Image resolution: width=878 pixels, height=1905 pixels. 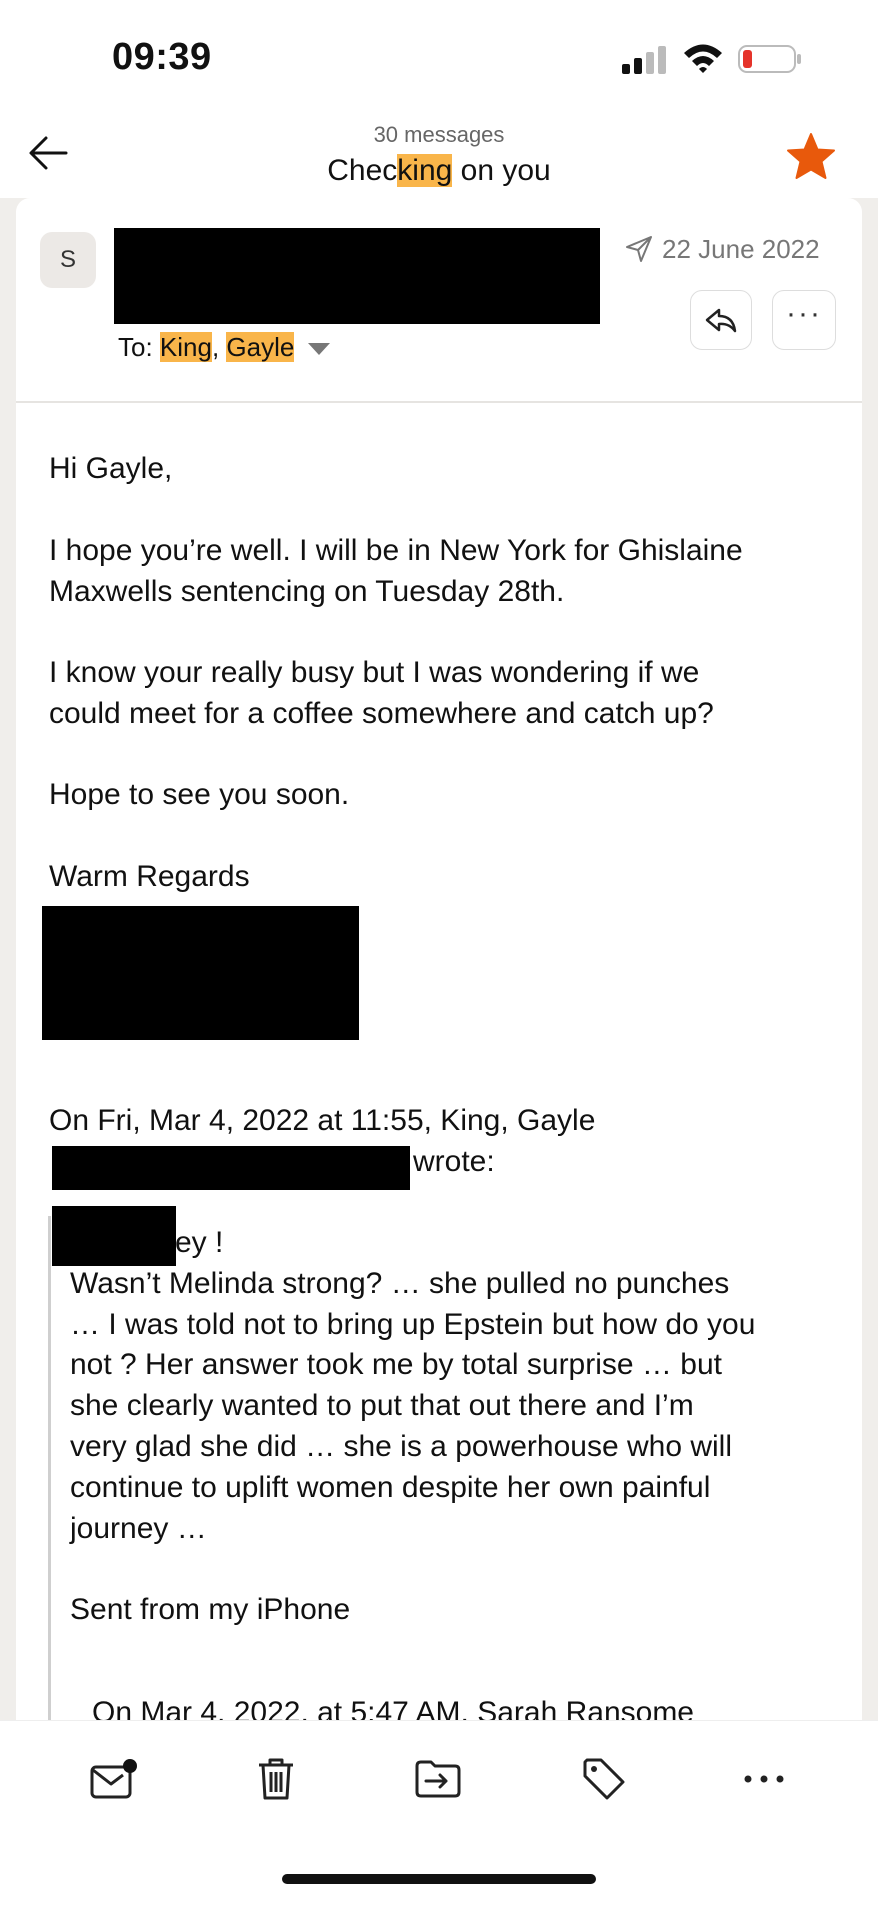 I want to click on body-line: Hope to see you soon., so click(x=199, y=794).